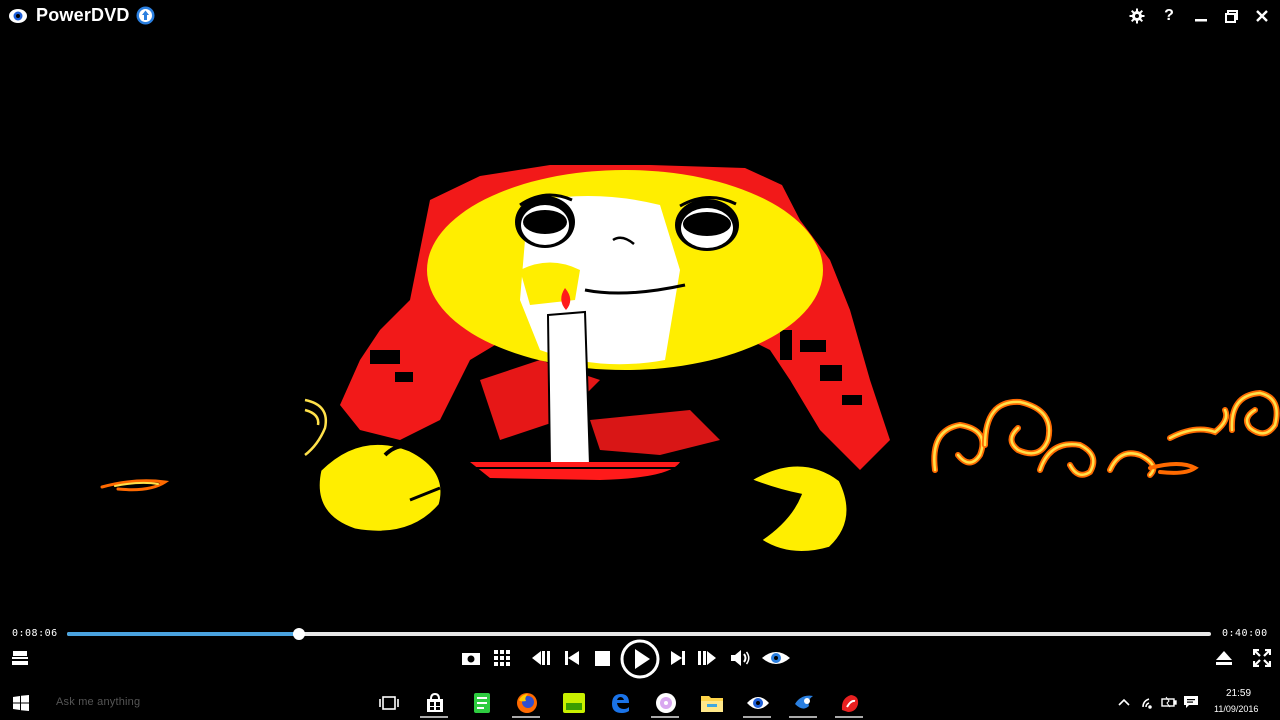 The height and width of the screenshot is (720, 1280). Describe the element at coordinates (135, 485) in the screenshot. I see `spiral-decoration-left` at that location.